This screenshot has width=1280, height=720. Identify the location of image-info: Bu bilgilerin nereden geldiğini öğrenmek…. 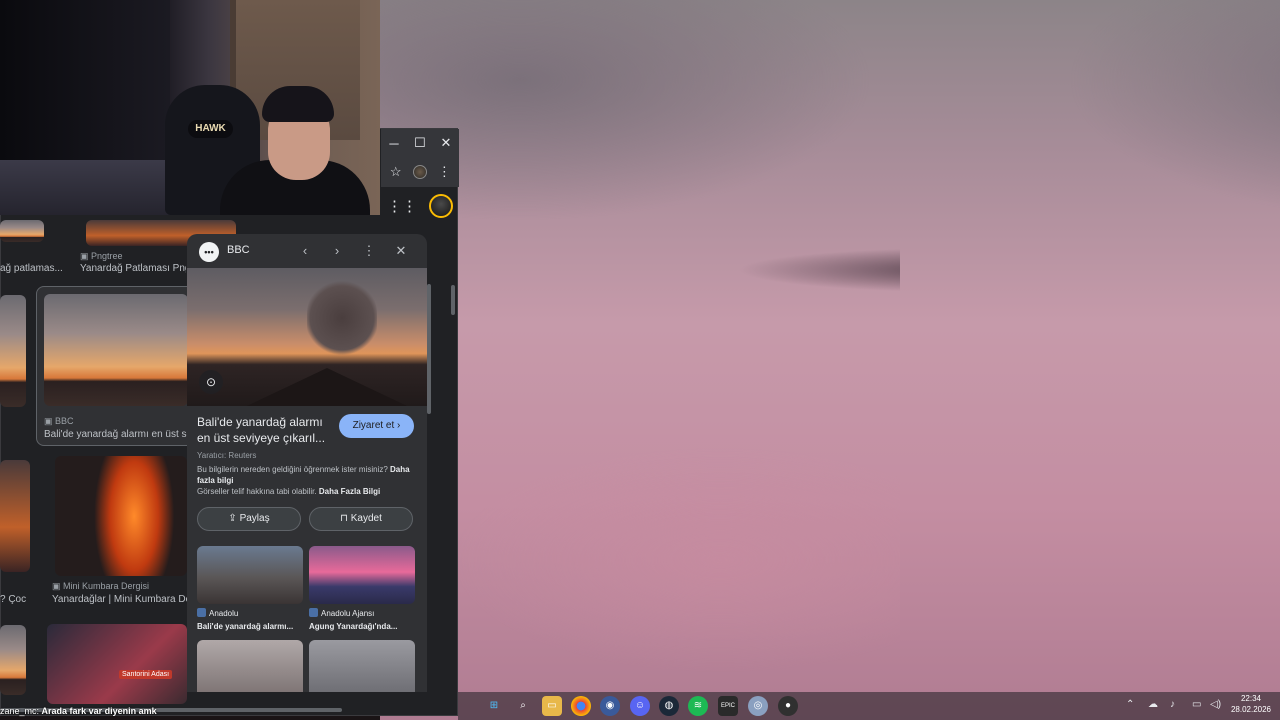
(307, 480).